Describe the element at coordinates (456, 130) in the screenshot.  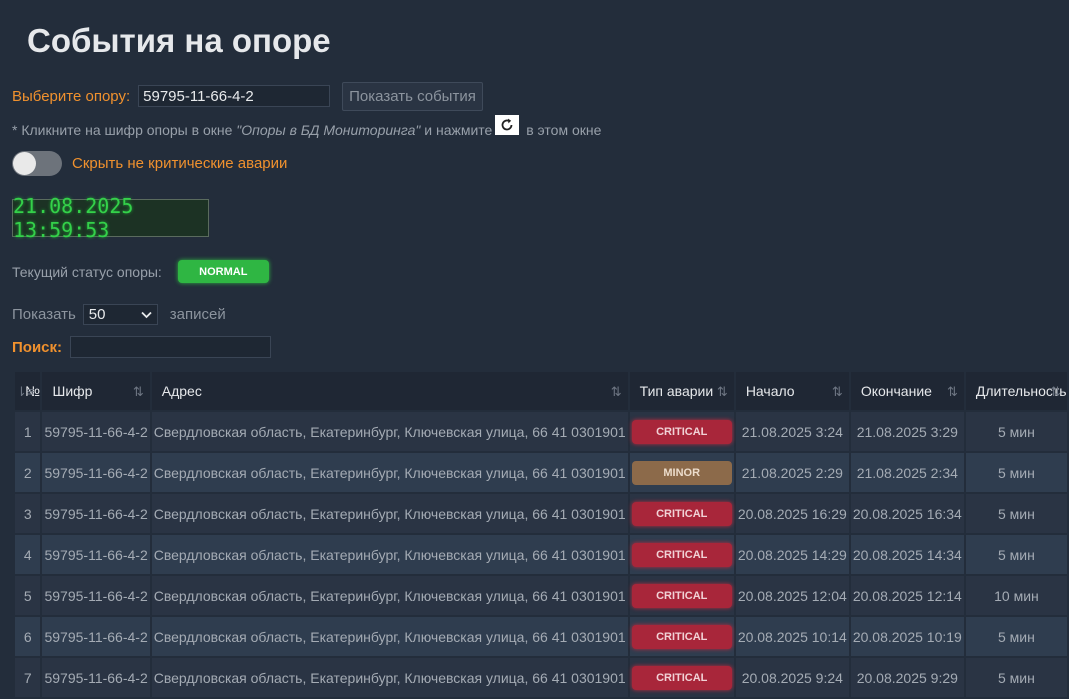
I see `hint-middle: и нажмите` at that location.